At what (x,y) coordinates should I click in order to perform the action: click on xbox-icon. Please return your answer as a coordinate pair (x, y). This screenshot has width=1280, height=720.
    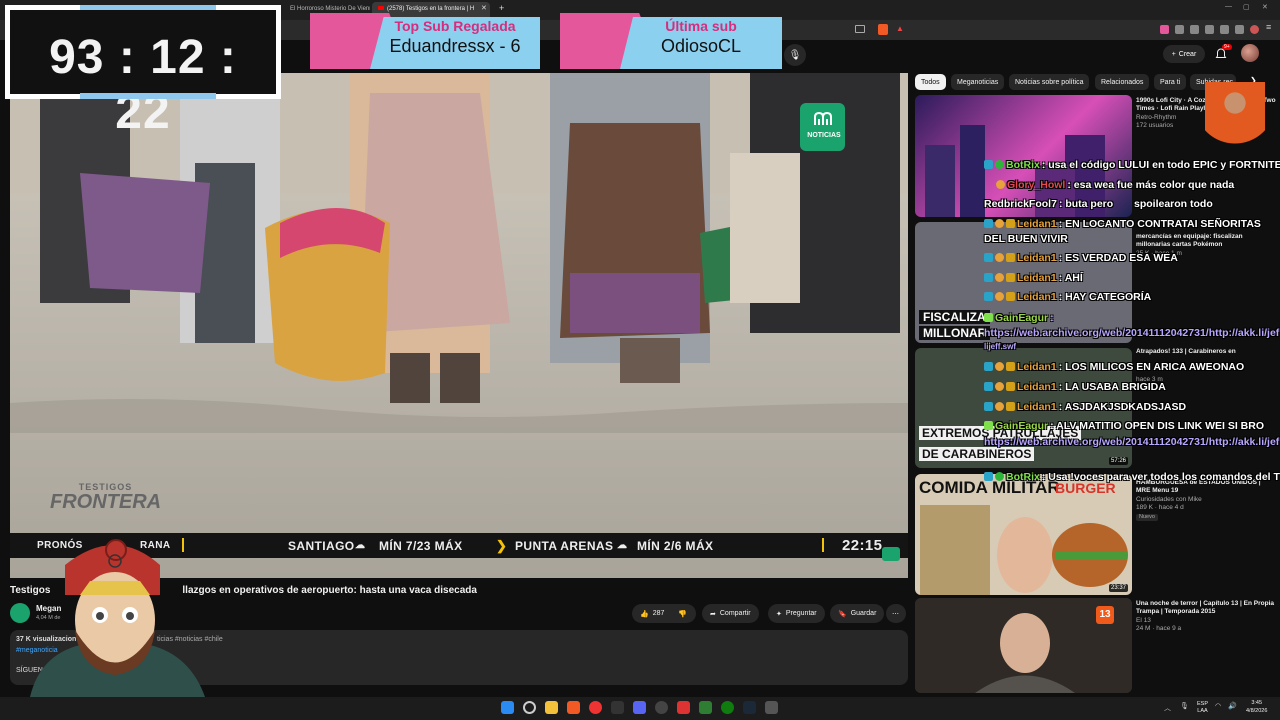
    Looking at the image, I should click on (727, 707).